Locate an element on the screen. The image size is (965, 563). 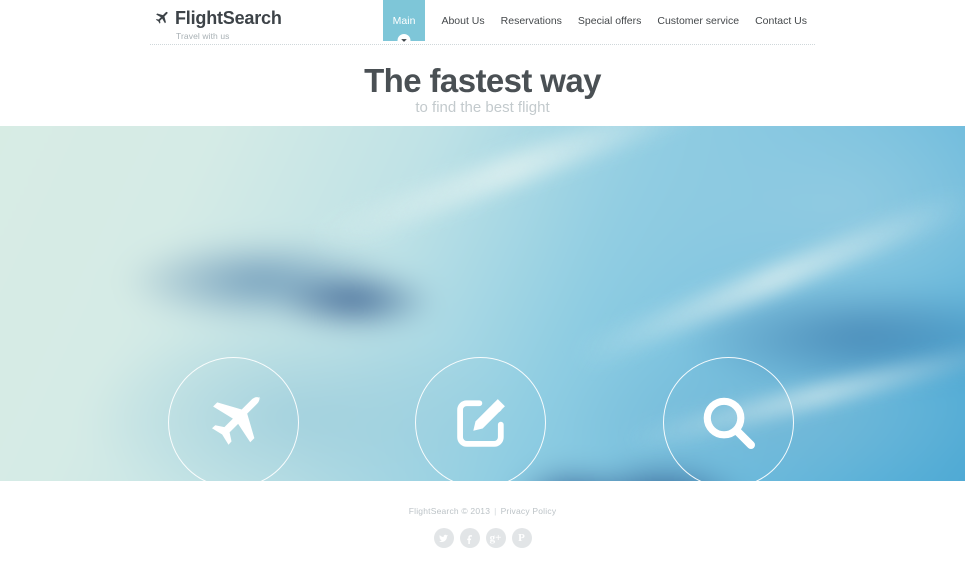
edit-pencil-icon is located at coordinates (480, 422).